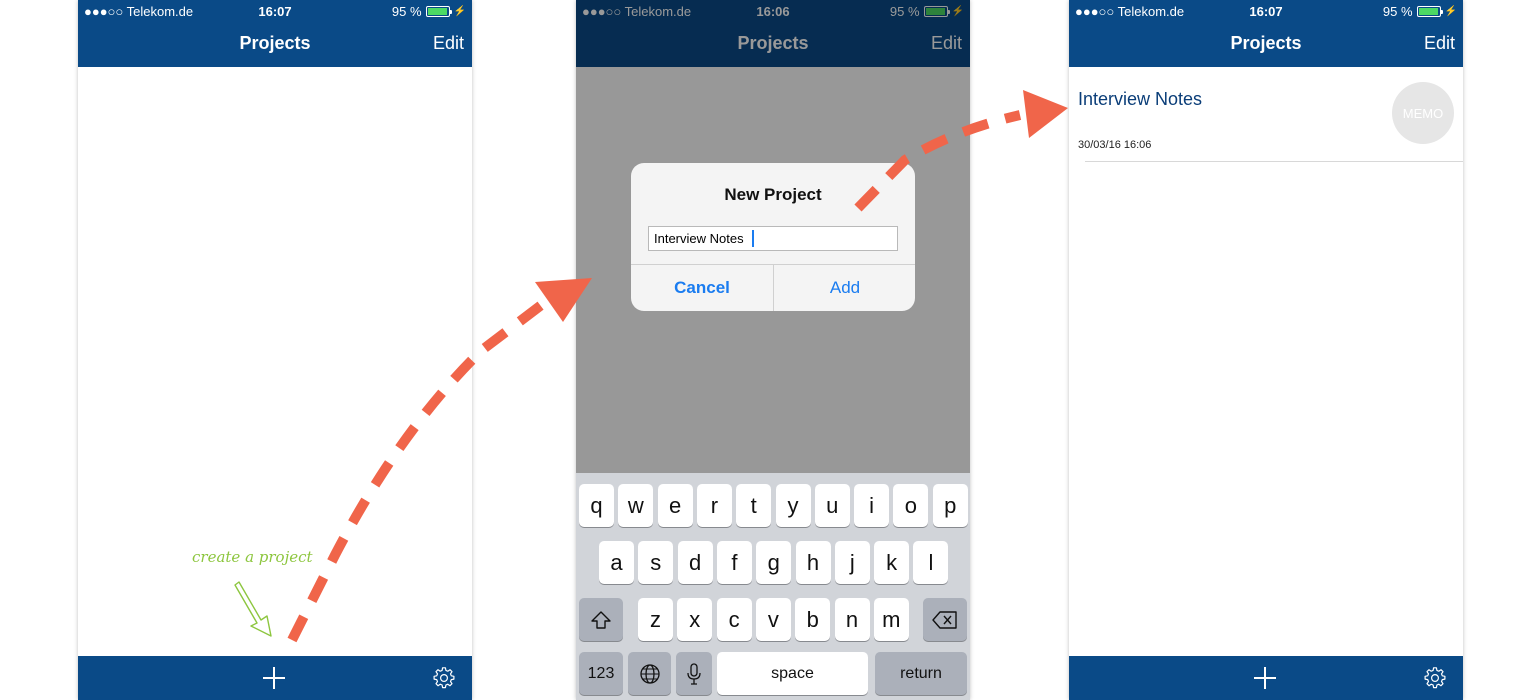  I want to click on backspace-key, so click(945, 619).